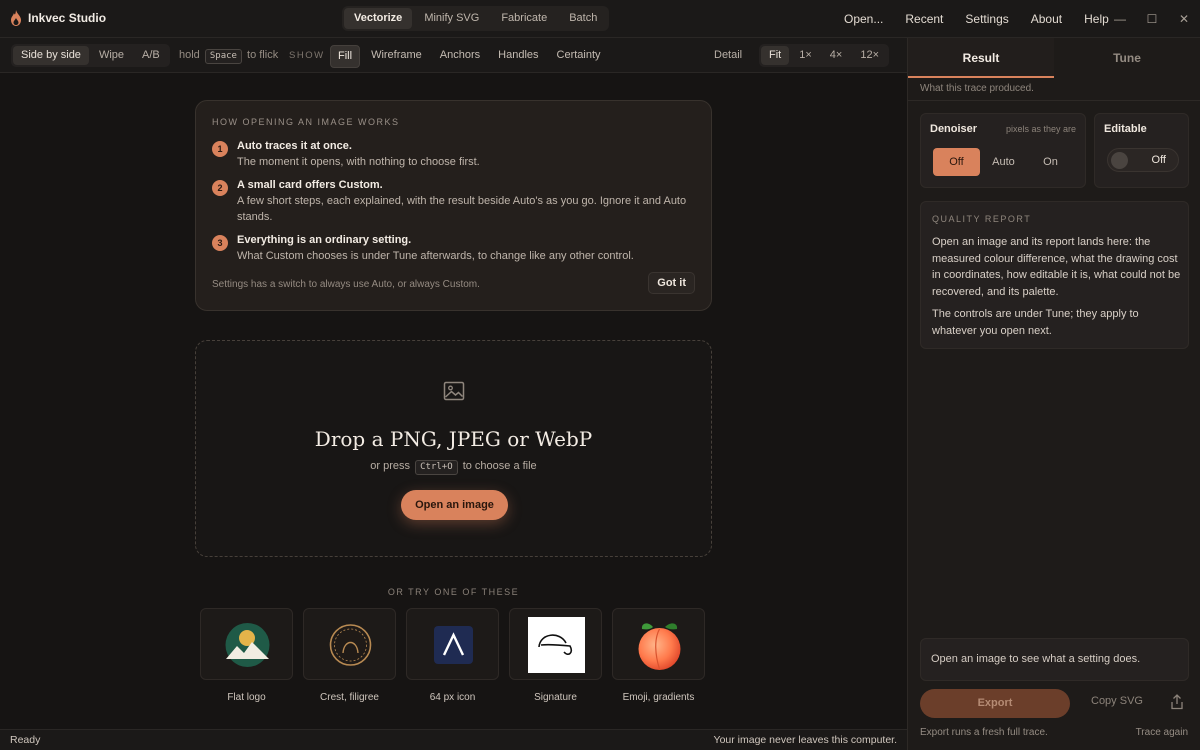 This screenshot has height=750, width=1200. I want to click on open-image-button: Open an image, so click(454, 505).